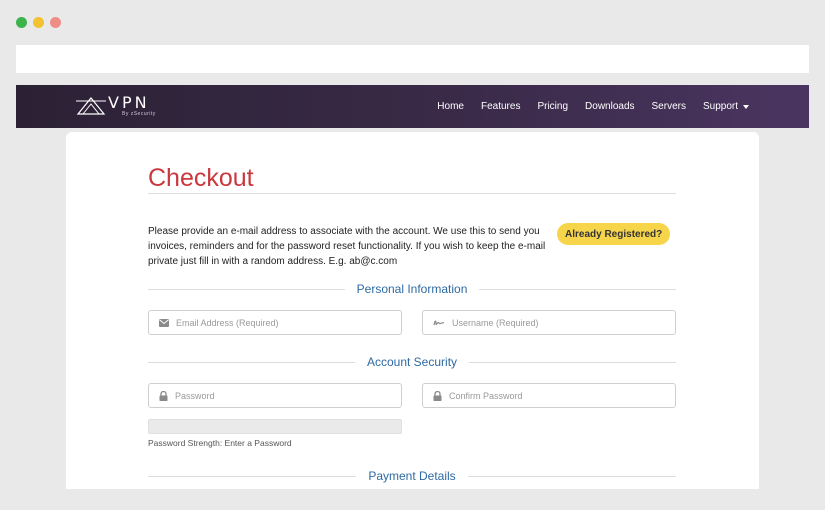  I want to click on password-strength-text: Password Strength: Enter a Password, so click(220, 443).